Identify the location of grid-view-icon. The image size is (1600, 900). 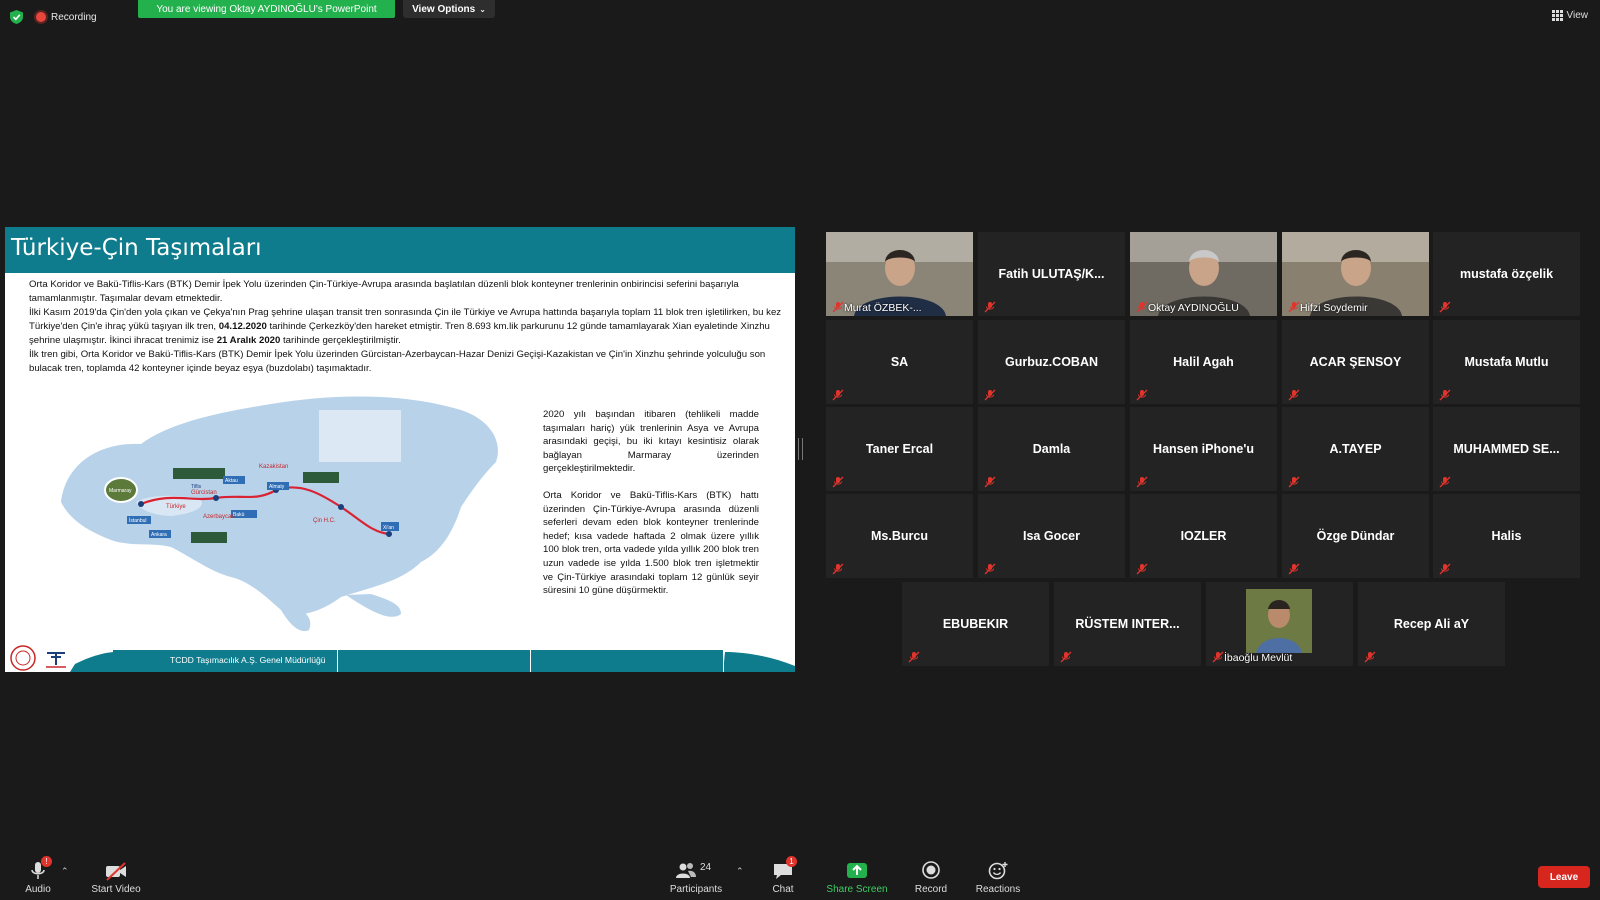
(1557, 15).